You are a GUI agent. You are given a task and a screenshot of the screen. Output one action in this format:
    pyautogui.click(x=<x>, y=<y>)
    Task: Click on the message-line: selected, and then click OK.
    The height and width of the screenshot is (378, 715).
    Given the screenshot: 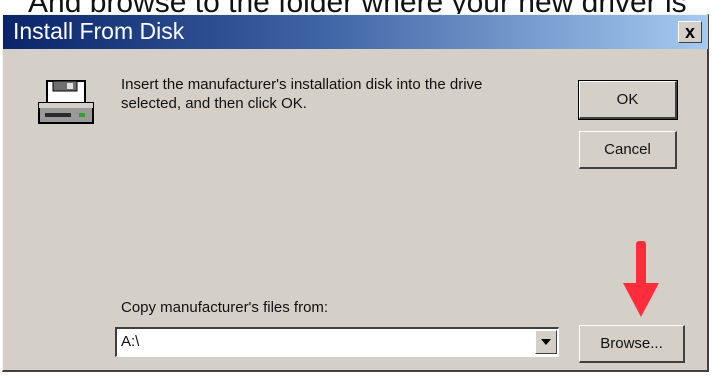 What is the action you would take?
    pyautogui.click(x=214, y=103)
    